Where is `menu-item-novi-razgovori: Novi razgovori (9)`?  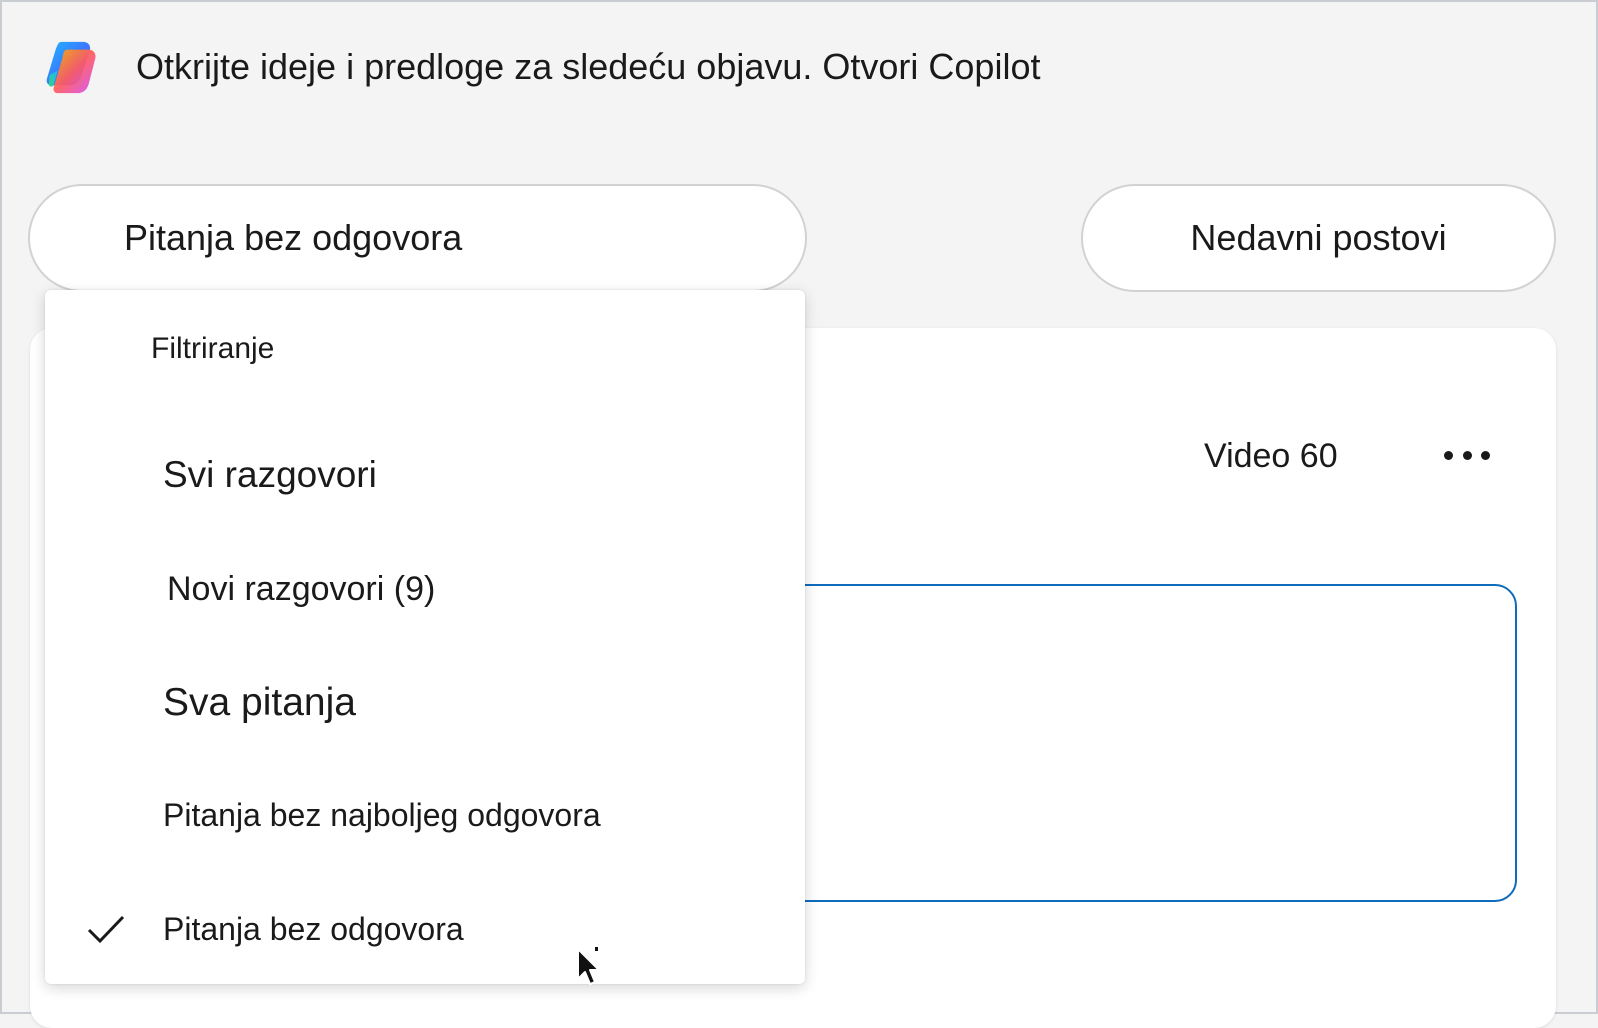 menu-item-novi-razgovori: Novi razgovori (9) is located at coordinates (425, 589).